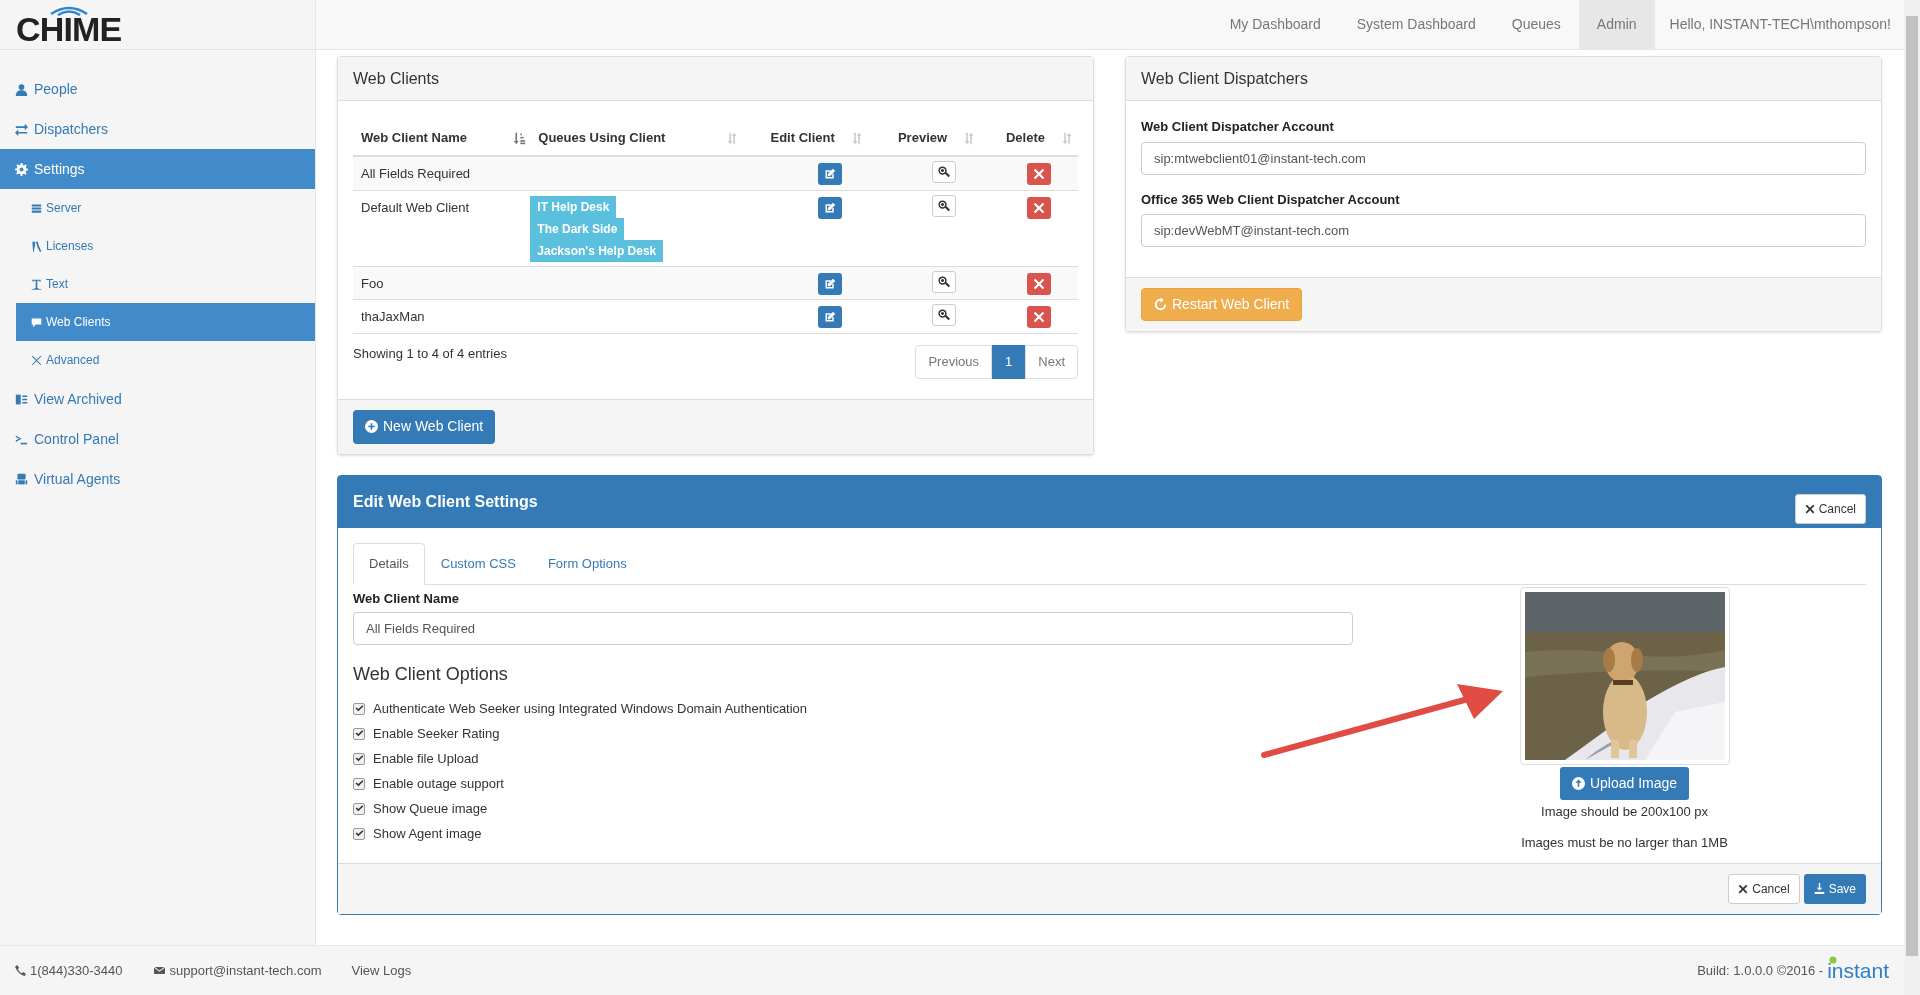 The image size is (1920, 995). What do you see at coordinates (21, 399) in the screenshot?
I see `archive-icon` at bounding box center [21, 399].